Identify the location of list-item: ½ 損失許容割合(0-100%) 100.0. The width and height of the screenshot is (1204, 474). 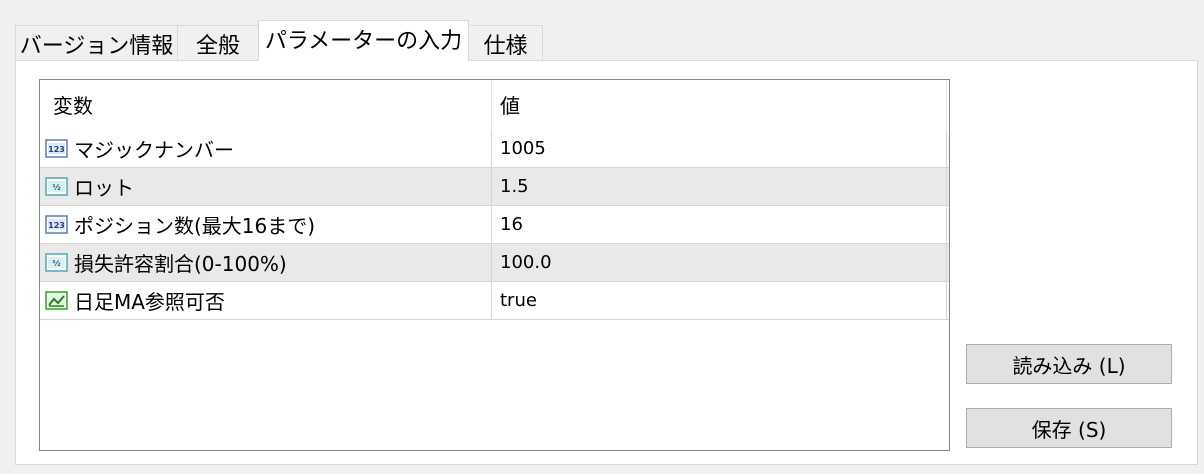
(494, 263).